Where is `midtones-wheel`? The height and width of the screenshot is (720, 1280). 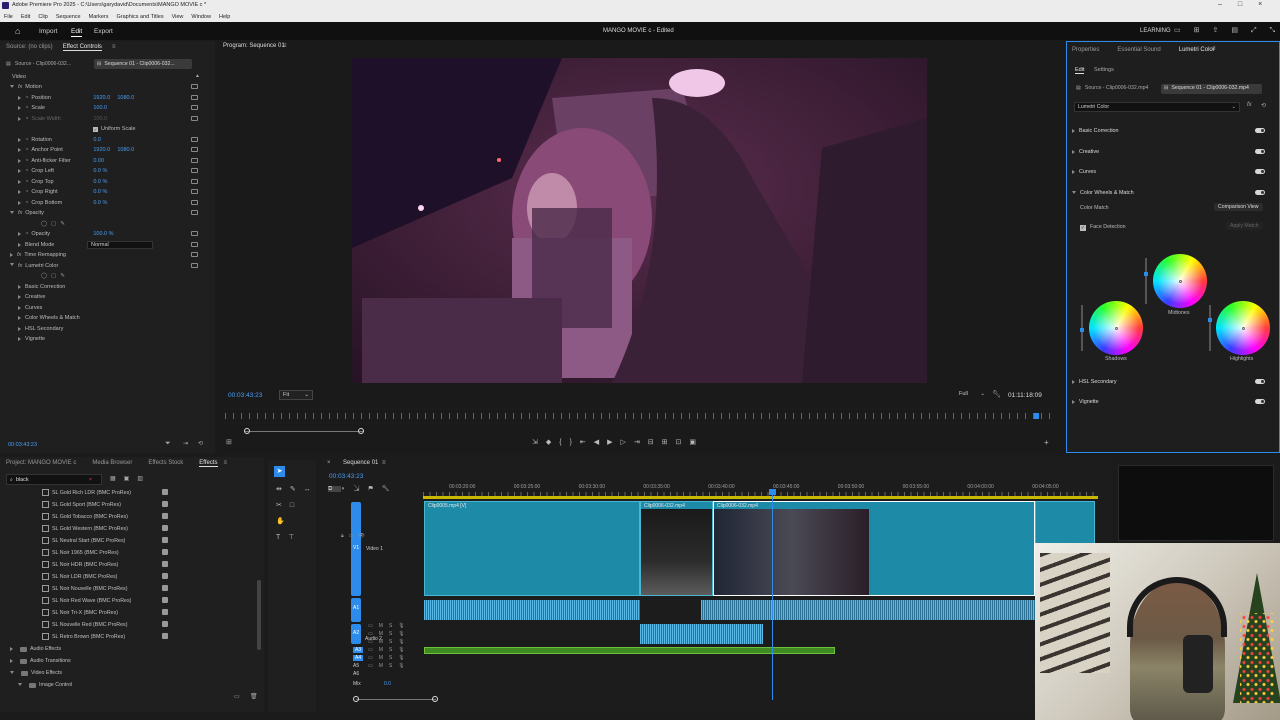
midtones-wheel is located at coordinates (1180, 281).